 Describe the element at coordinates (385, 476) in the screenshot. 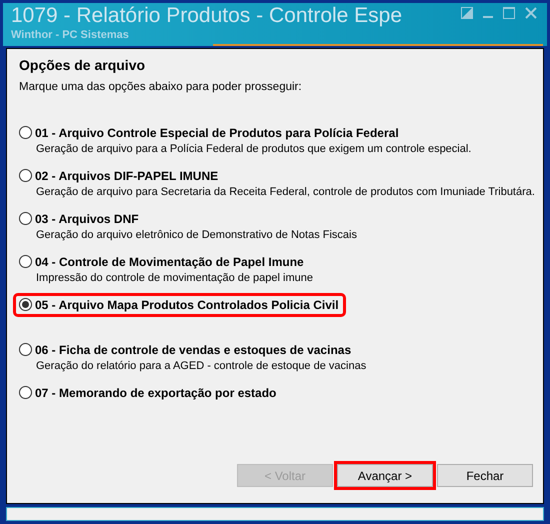

I see `dialog-button: Avançar >` at that location.